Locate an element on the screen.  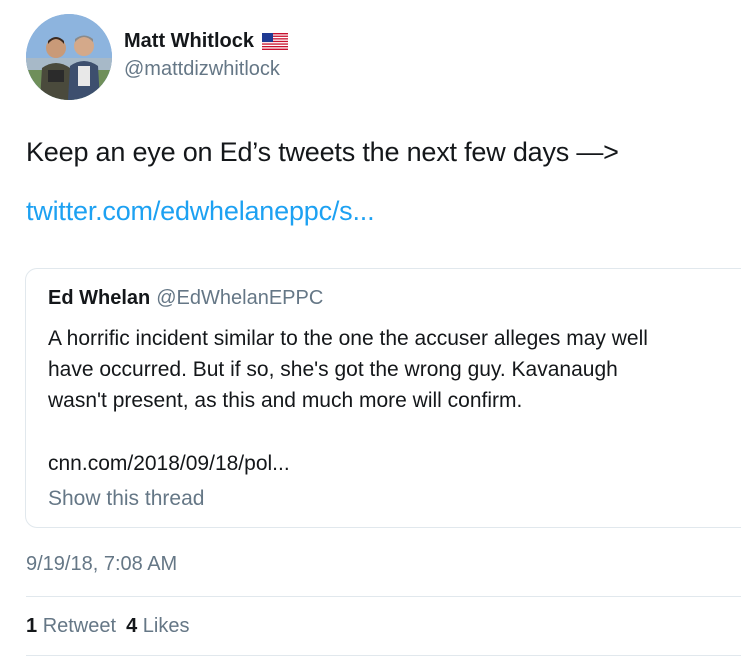
avatar is located at coordinates (69, 57).